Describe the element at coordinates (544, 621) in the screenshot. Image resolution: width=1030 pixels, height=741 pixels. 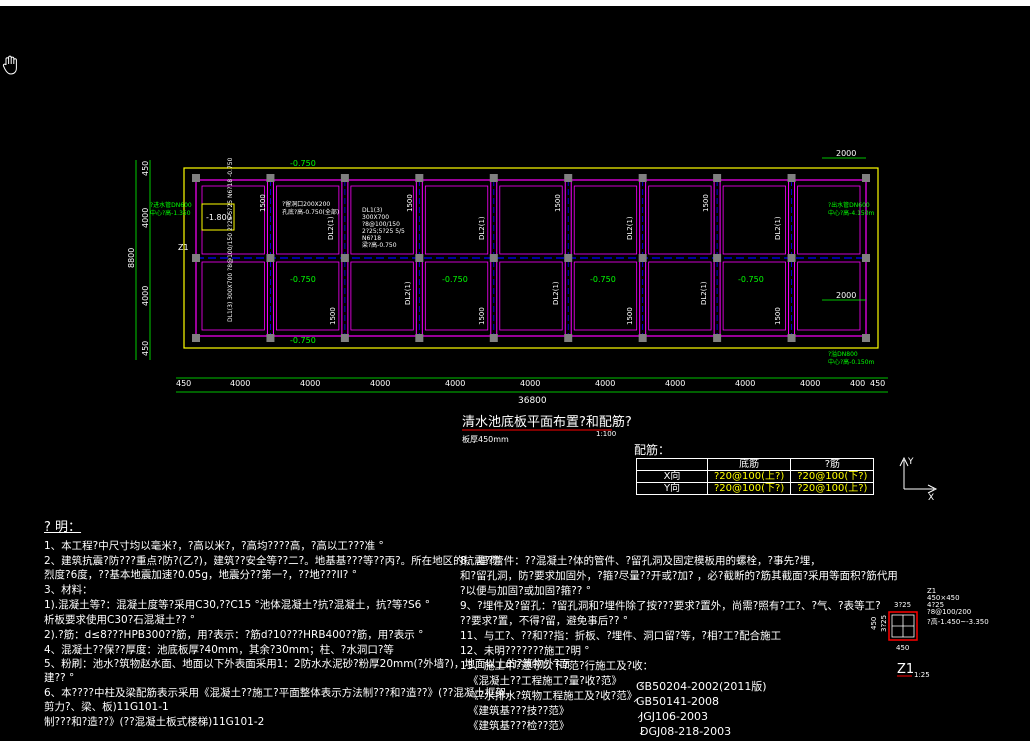
I see `note-line: ??要求?置，不得?留，避免事后?? °` at that location.